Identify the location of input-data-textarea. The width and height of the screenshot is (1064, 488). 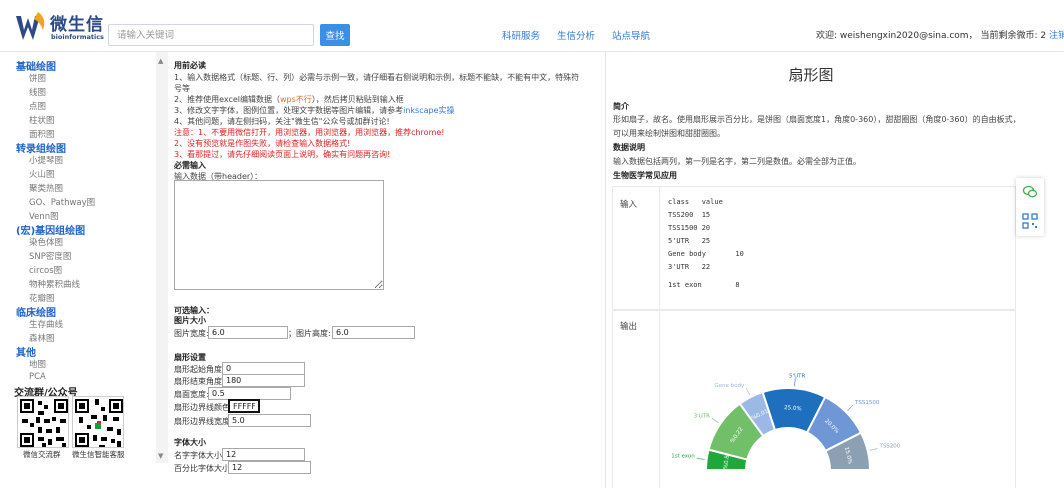
(279, 235).